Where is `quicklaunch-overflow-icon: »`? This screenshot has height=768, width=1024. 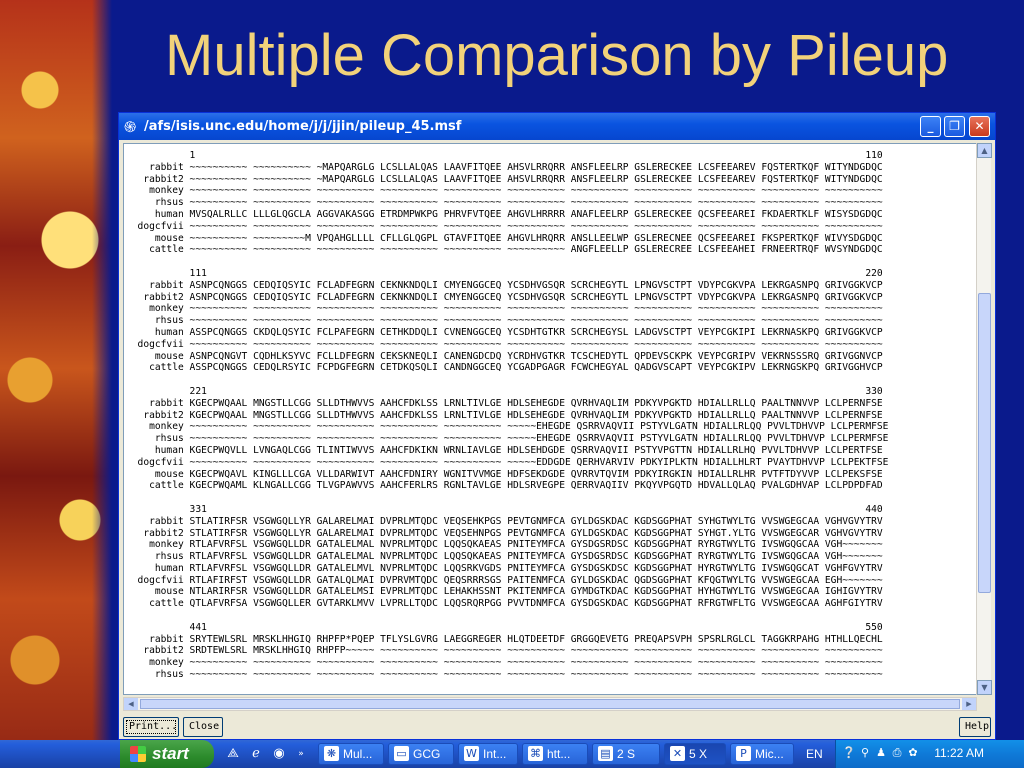 quicklaunch-overflow-icon: » is located at coordinates (301, 754).